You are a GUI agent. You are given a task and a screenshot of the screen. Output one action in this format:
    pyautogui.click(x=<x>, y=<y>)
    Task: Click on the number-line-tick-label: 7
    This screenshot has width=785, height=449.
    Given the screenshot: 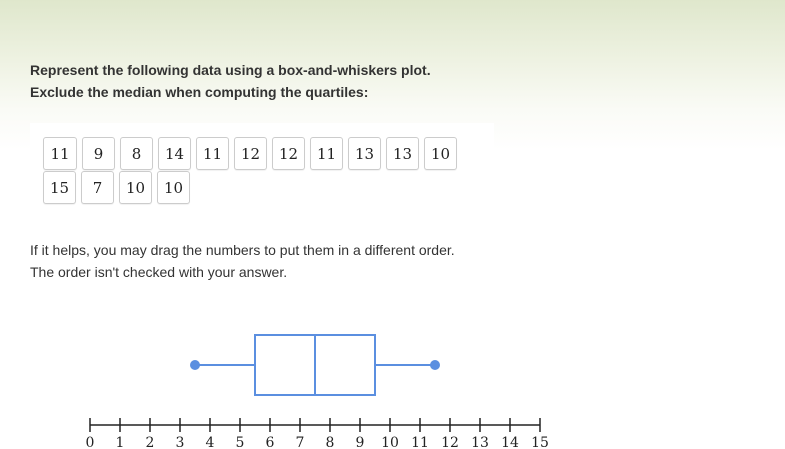 What is the action you would take?
    pyautogui.click(x=300, y=442)
    